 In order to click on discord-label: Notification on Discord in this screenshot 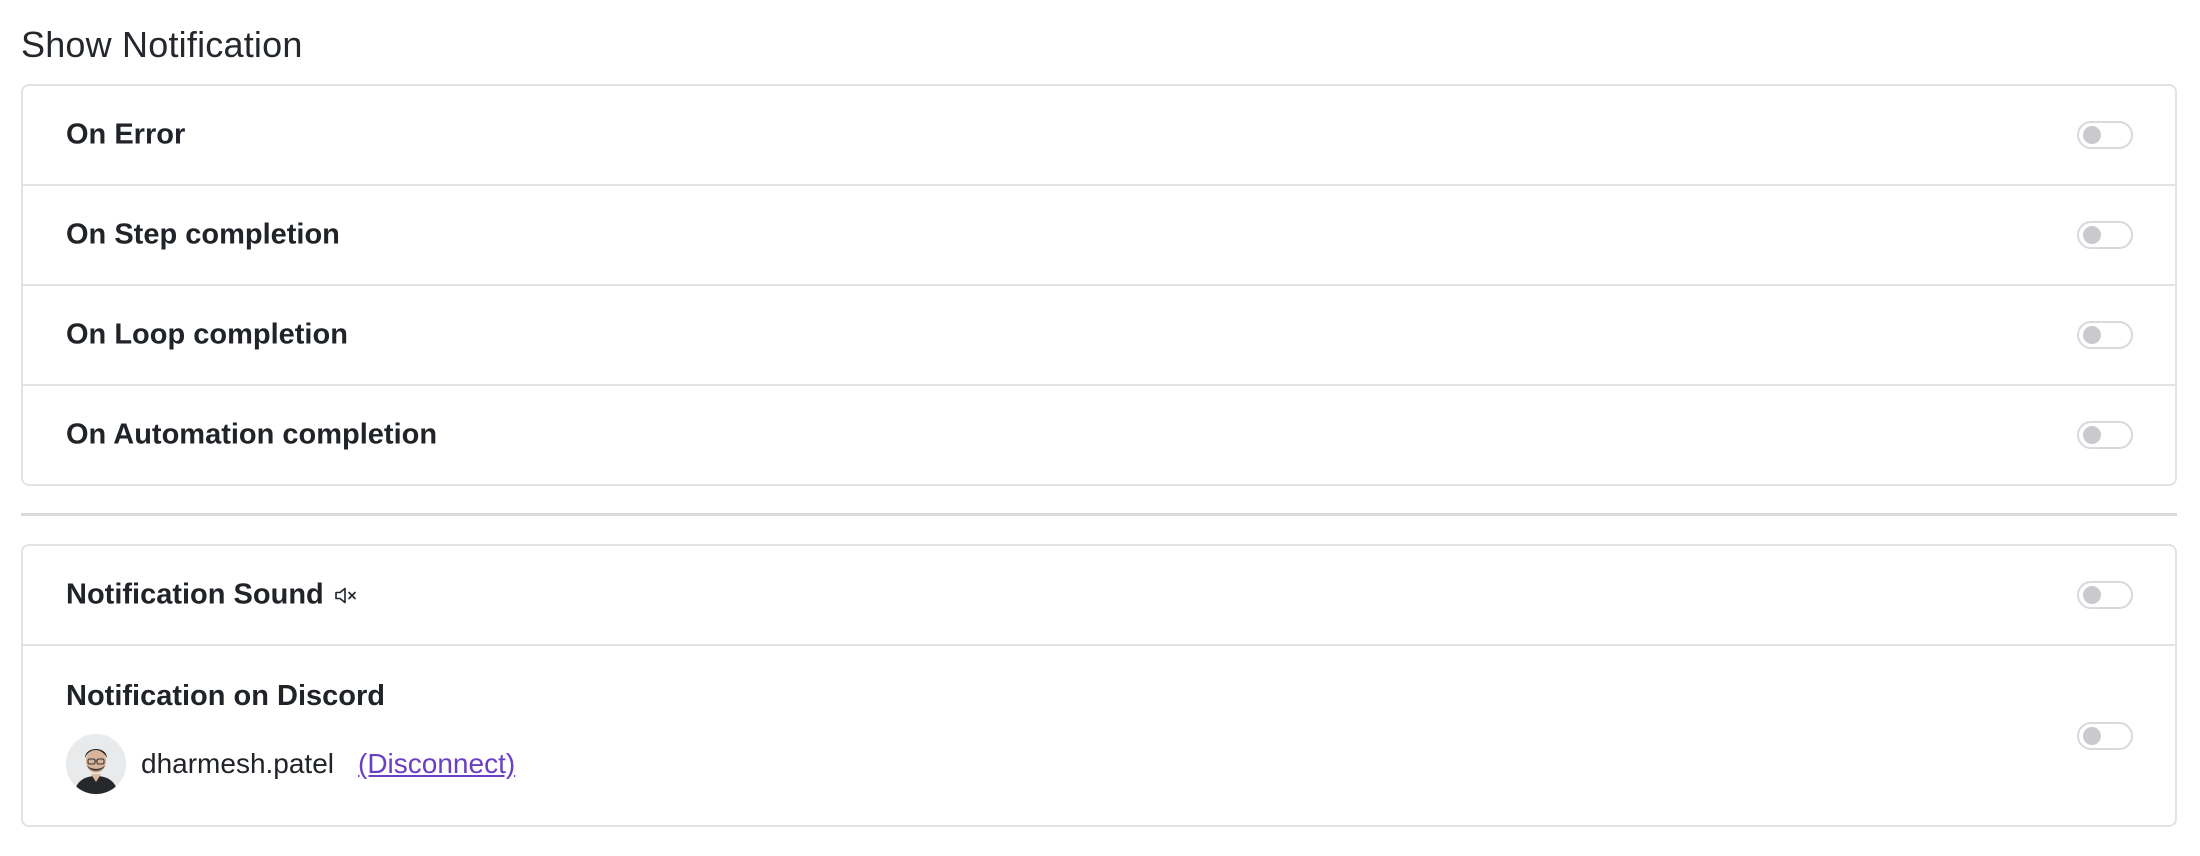, I will do `click(225, 696)`.